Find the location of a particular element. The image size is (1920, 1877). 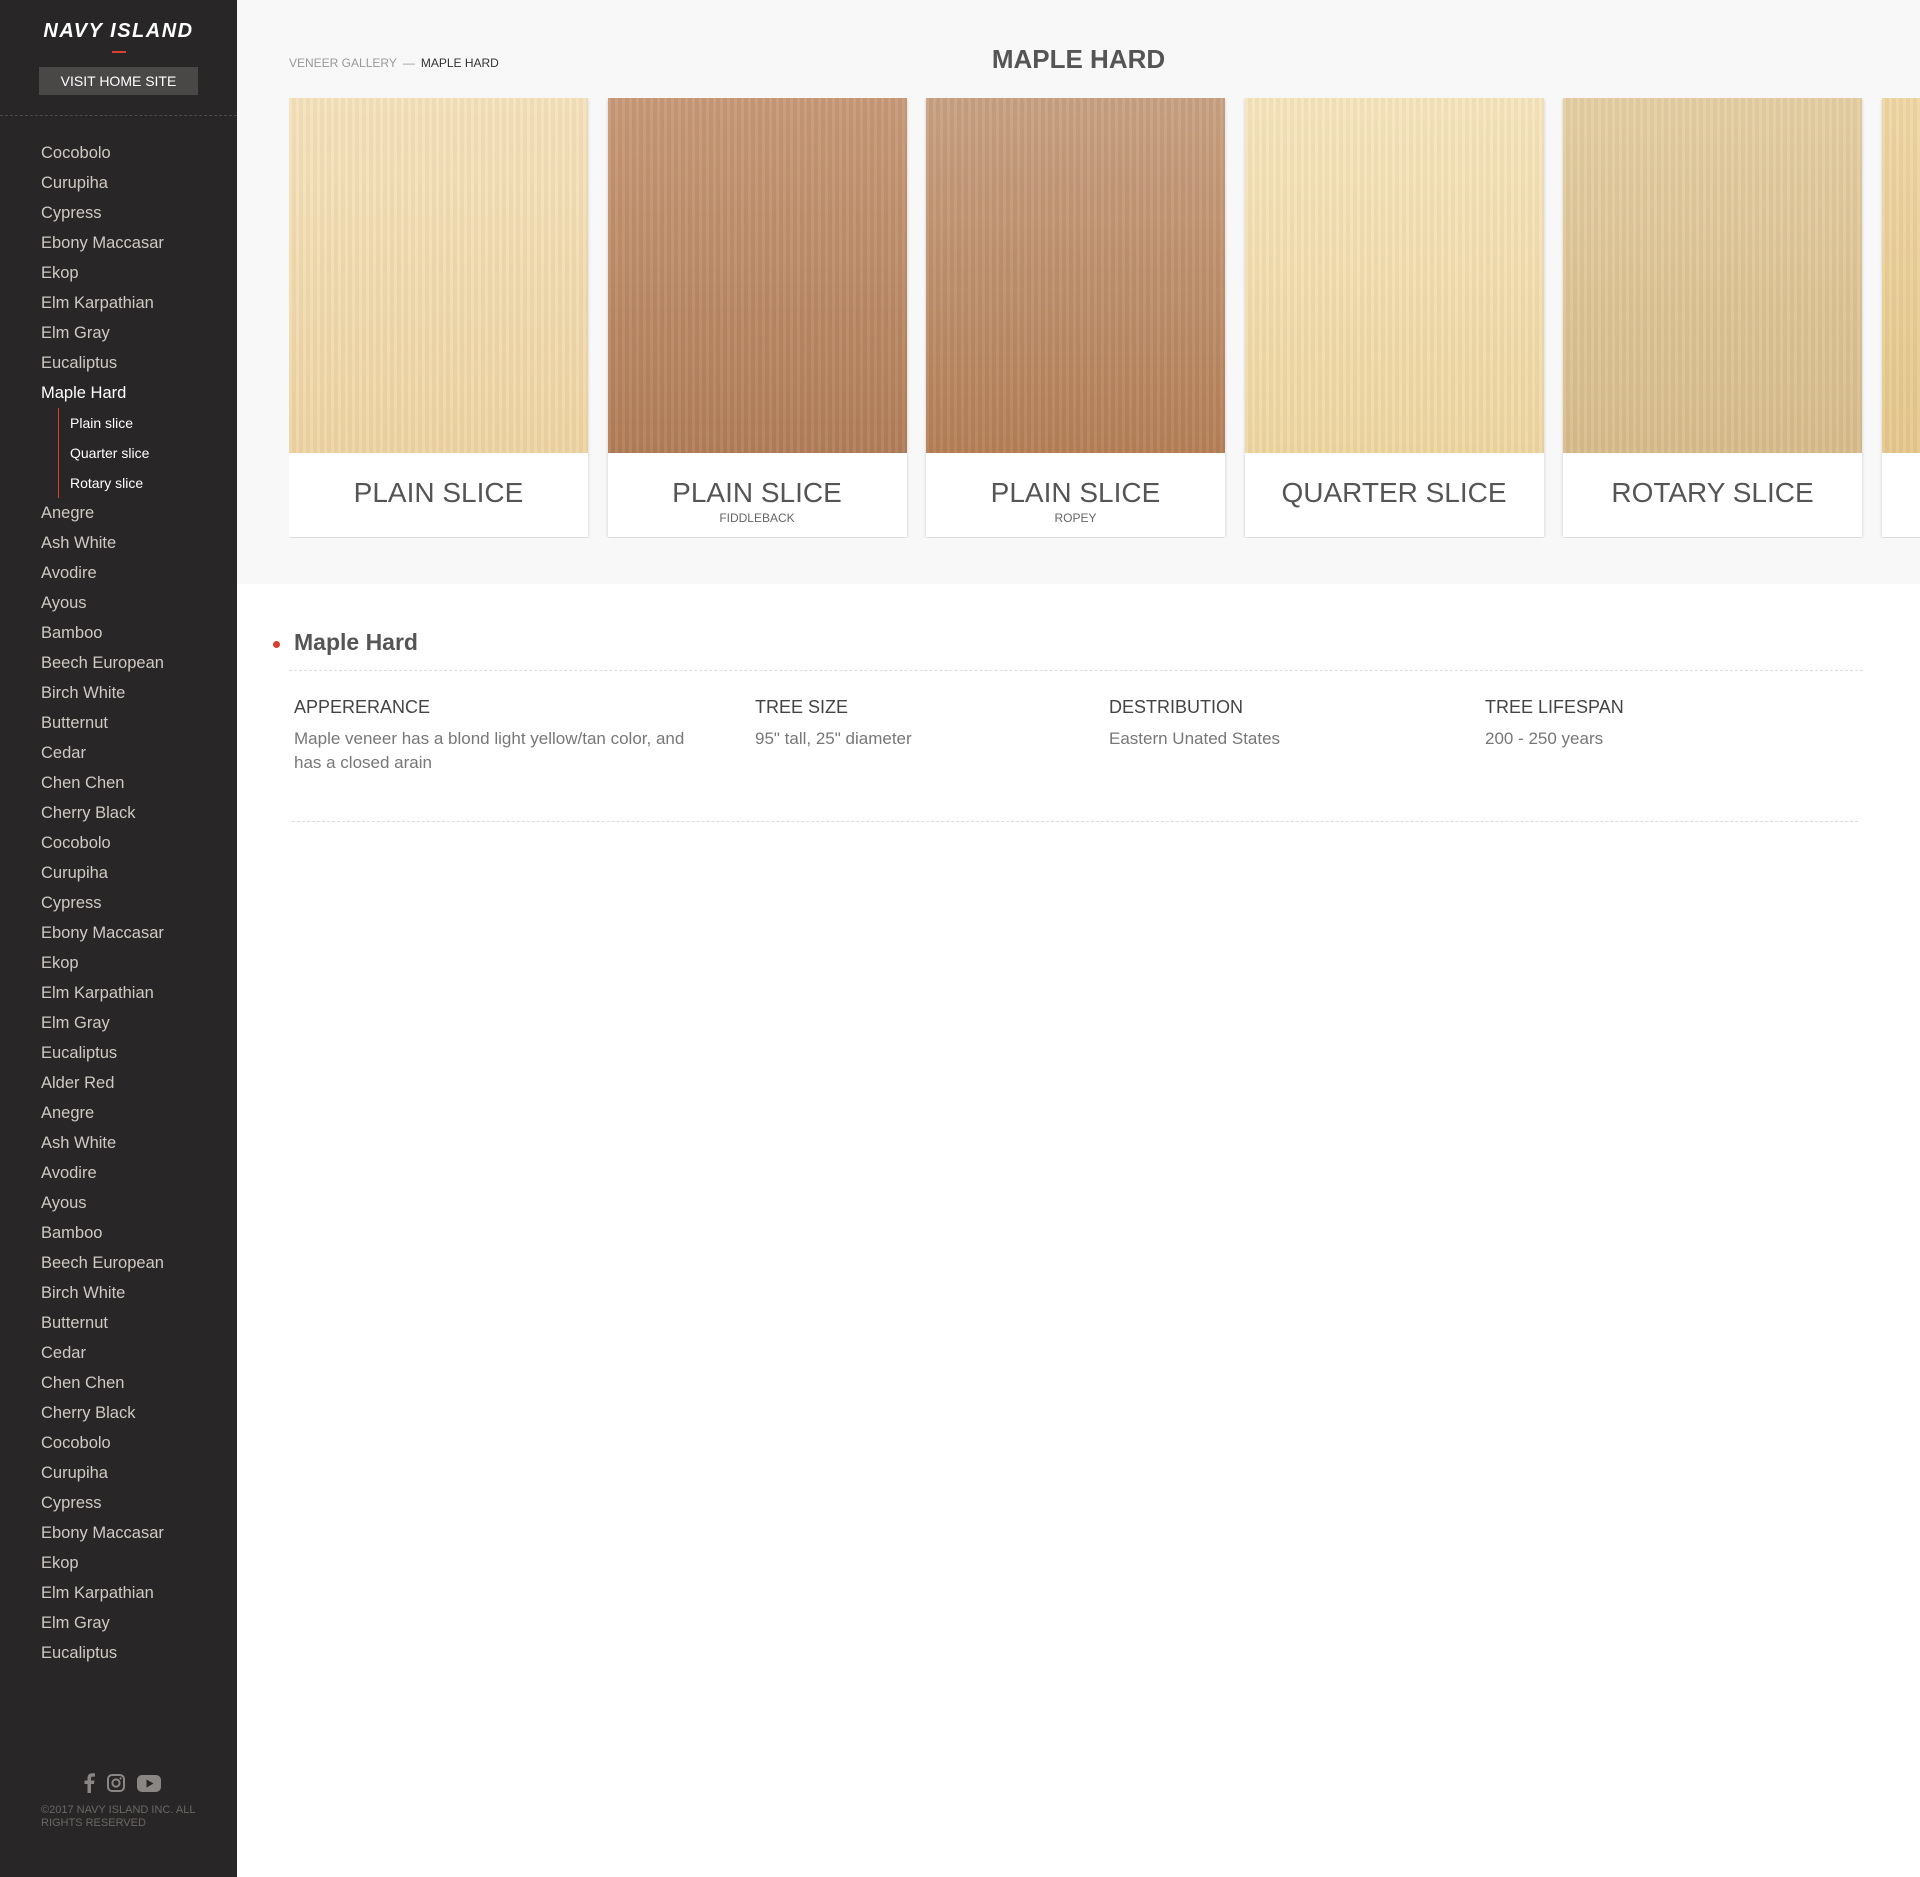

detail-tree-size: TREE SIZE 95" tall, 25" diameter is located at coordinates (915, 724).